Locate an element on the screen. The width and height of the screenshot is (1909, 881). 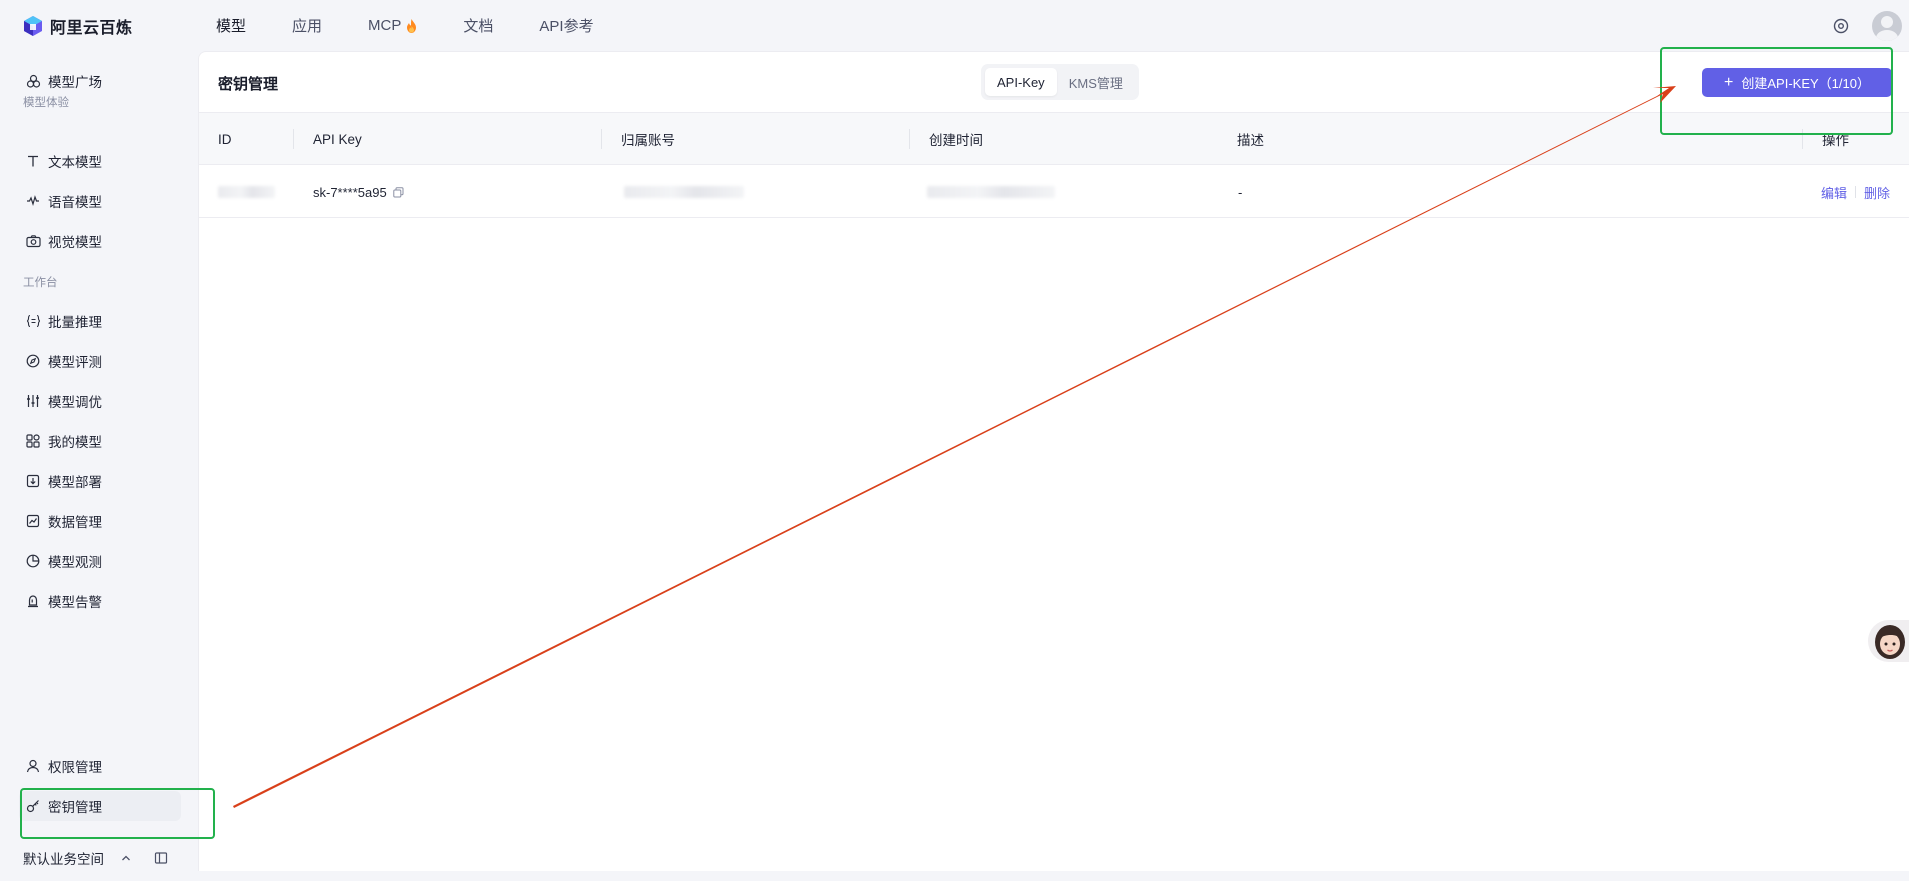
sidebar-item-my-models: 我的模型 is located at coordinates (100, 441).